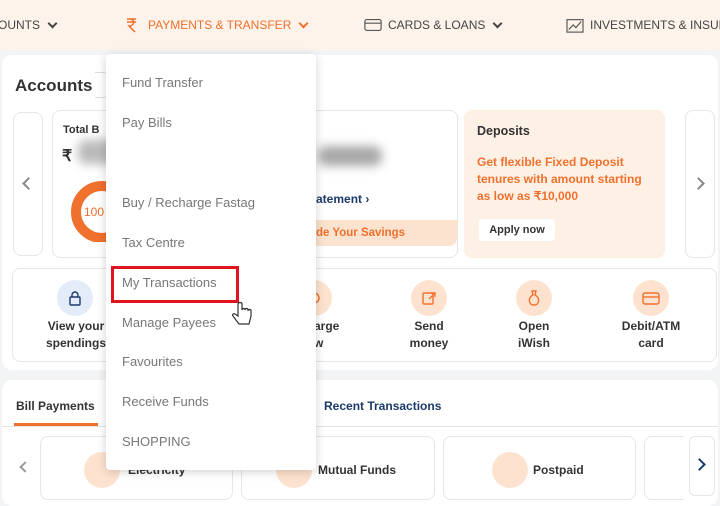  What do you see at coordinates (319, 343) in the screenshot?
I see `qa-label-line2: w` at bounding box center [319, 343].